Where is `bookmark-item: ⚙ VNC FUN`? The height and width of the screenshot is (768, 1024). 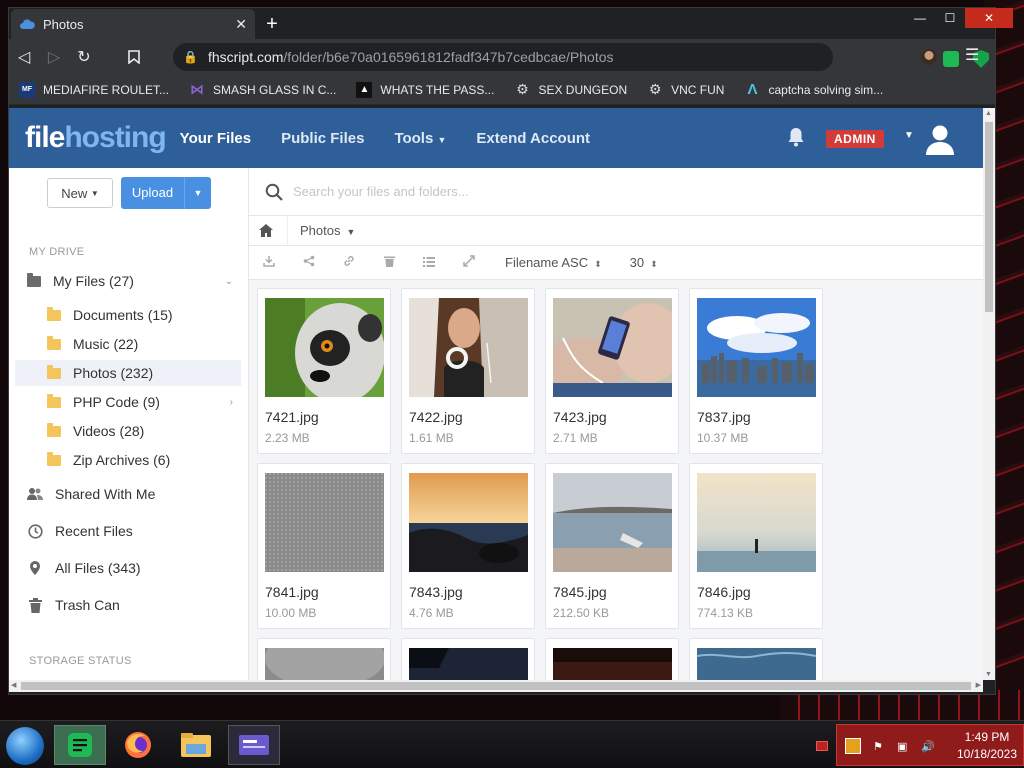
bookmark-item: ⚙ VNC FUN is located at coordinates (686, 89).